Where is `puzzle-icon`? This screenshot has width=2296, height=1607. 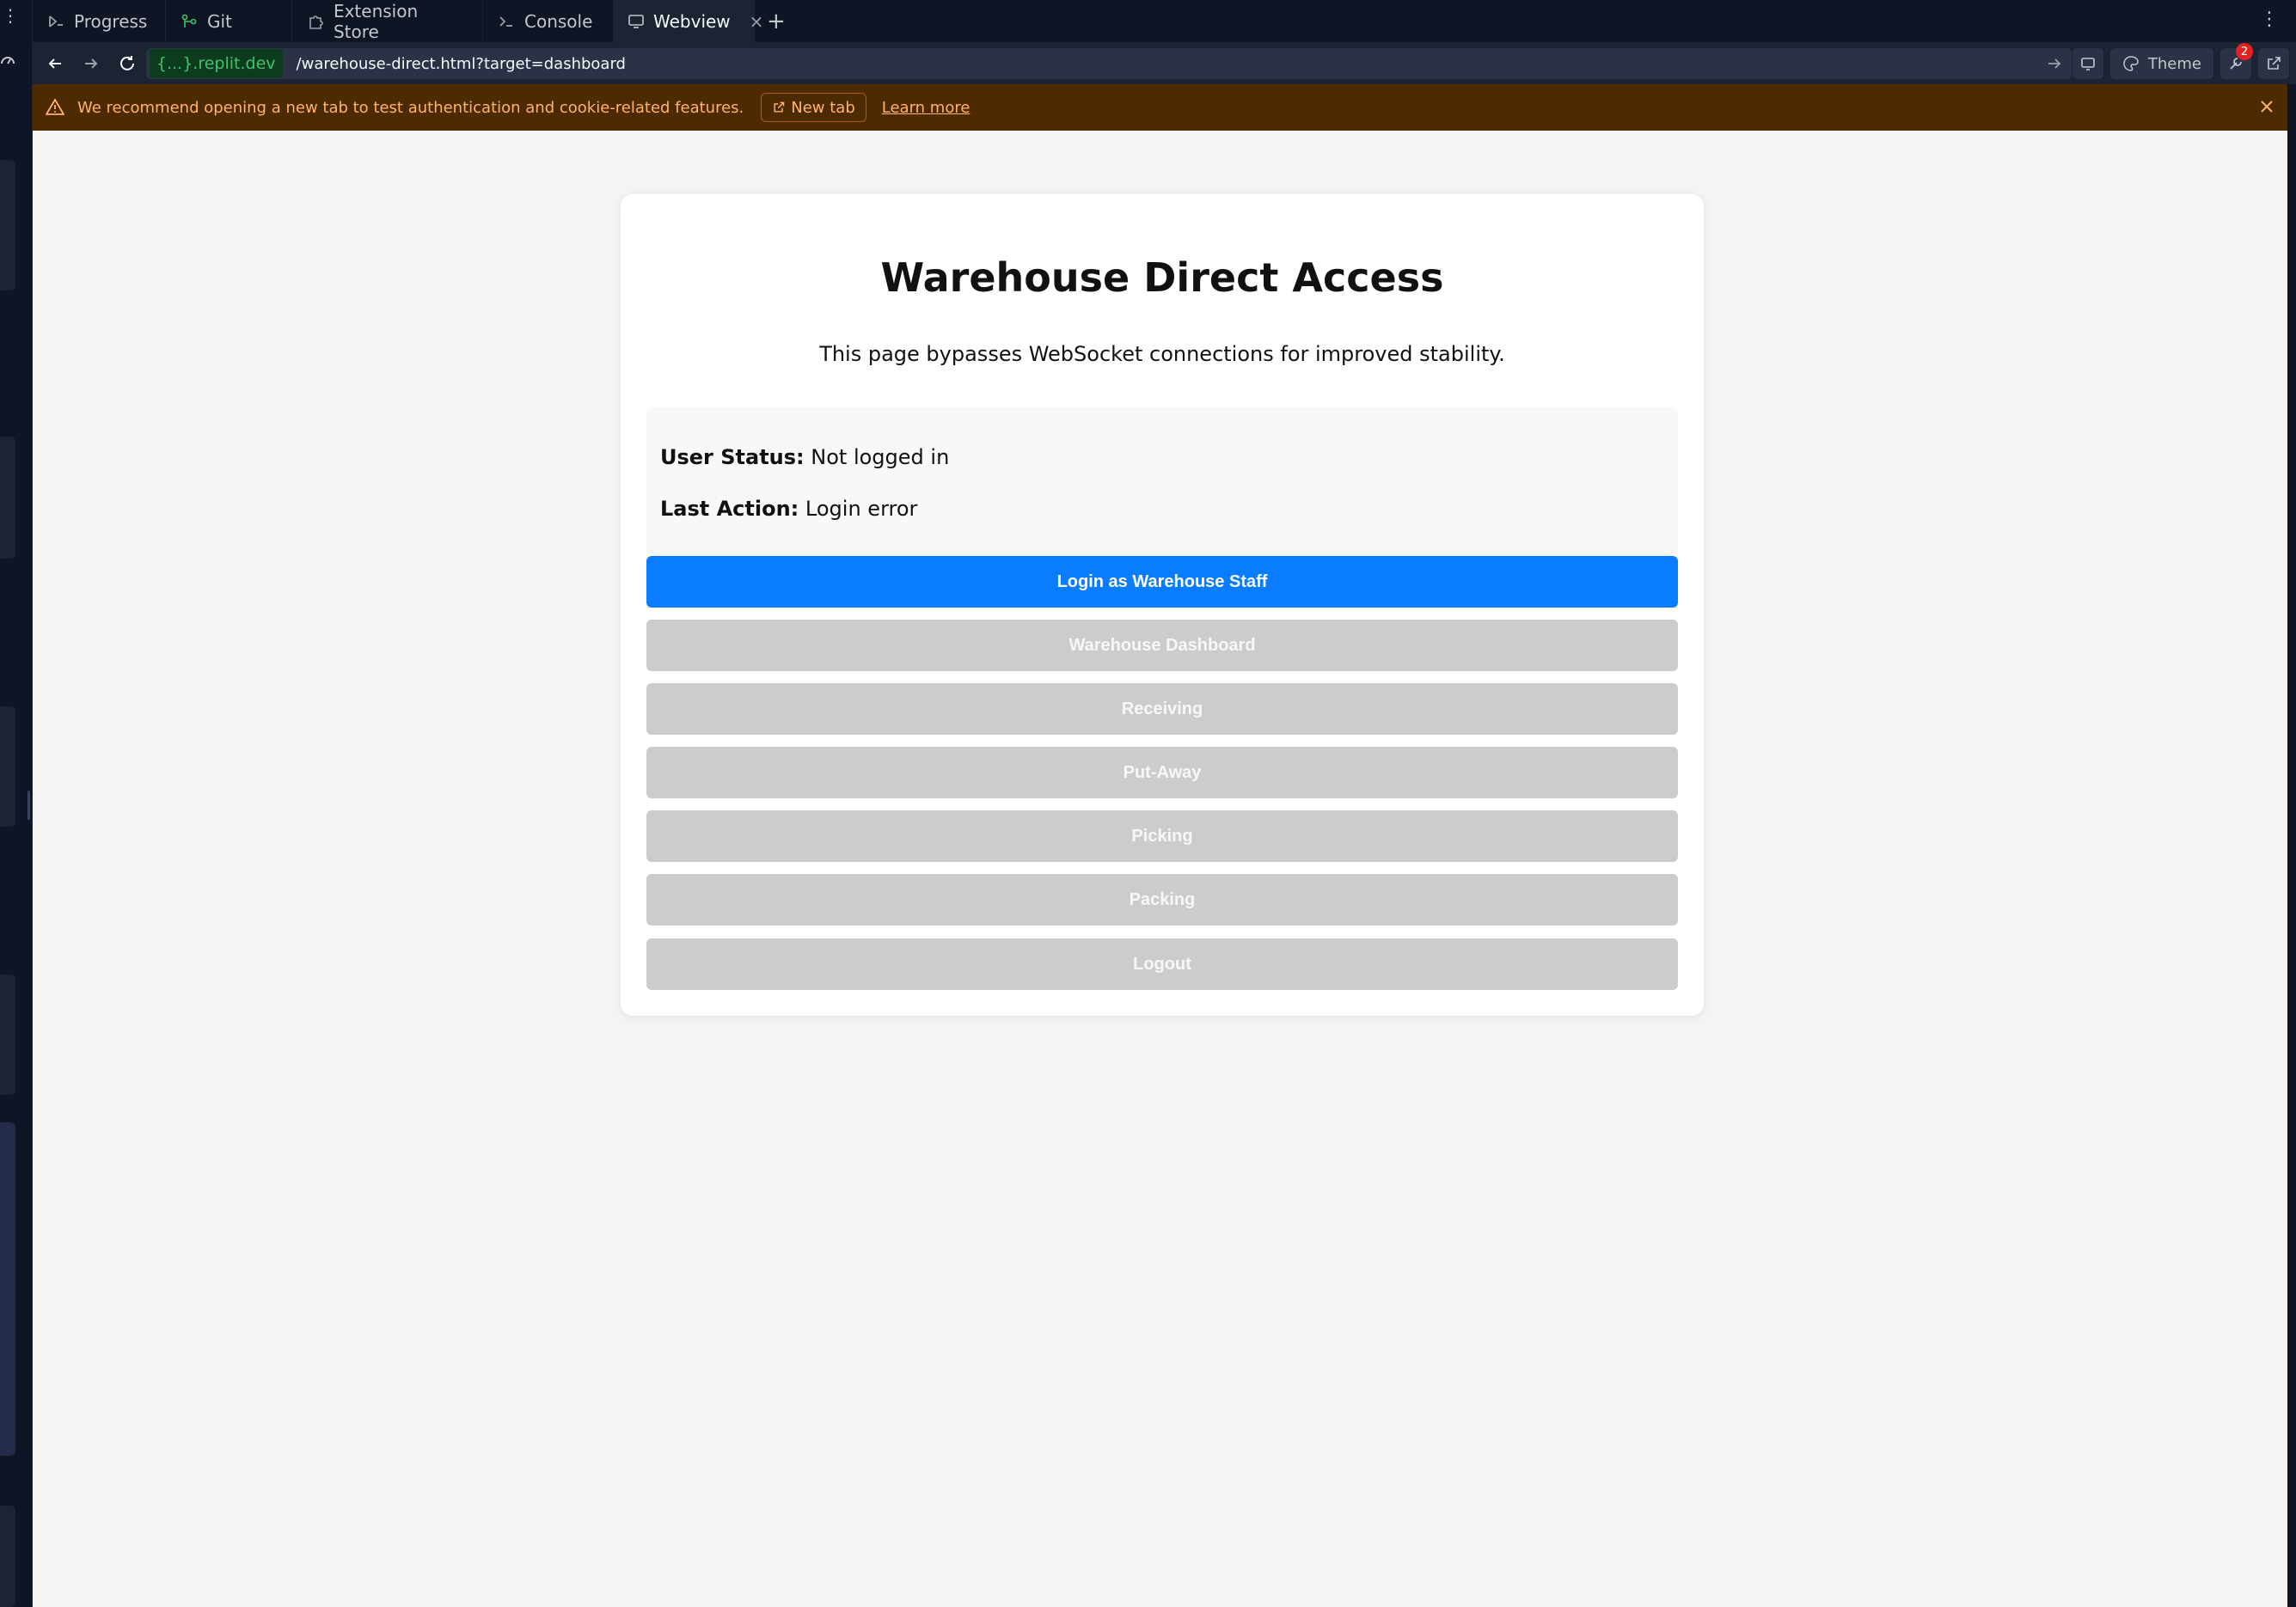 puzzle-icon is located at coordinates (315, 22).